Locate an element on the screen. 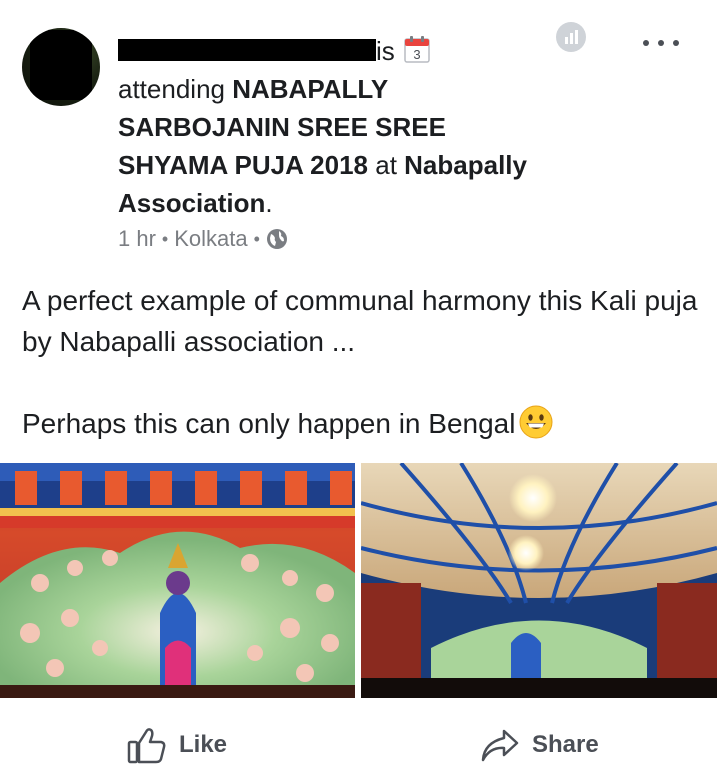 The image size is (717, 781). photo-1-image is located at coordinates (177, 580).